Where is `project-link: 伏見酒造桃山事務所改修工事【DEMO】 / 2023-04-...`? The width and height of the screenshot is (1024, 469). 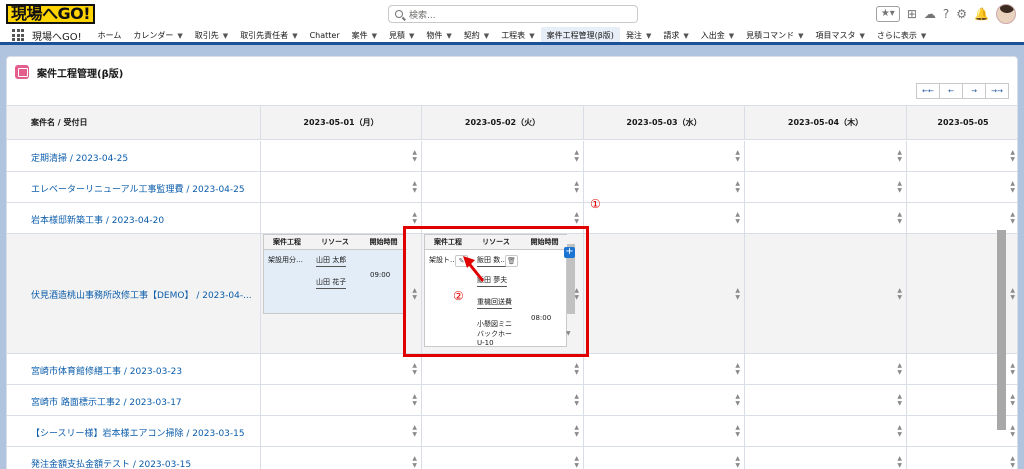 project-link: 伏見酒造桃山事務所改修工事【DEMO】 / 2023-04-... is located at coordinates (141, 294).